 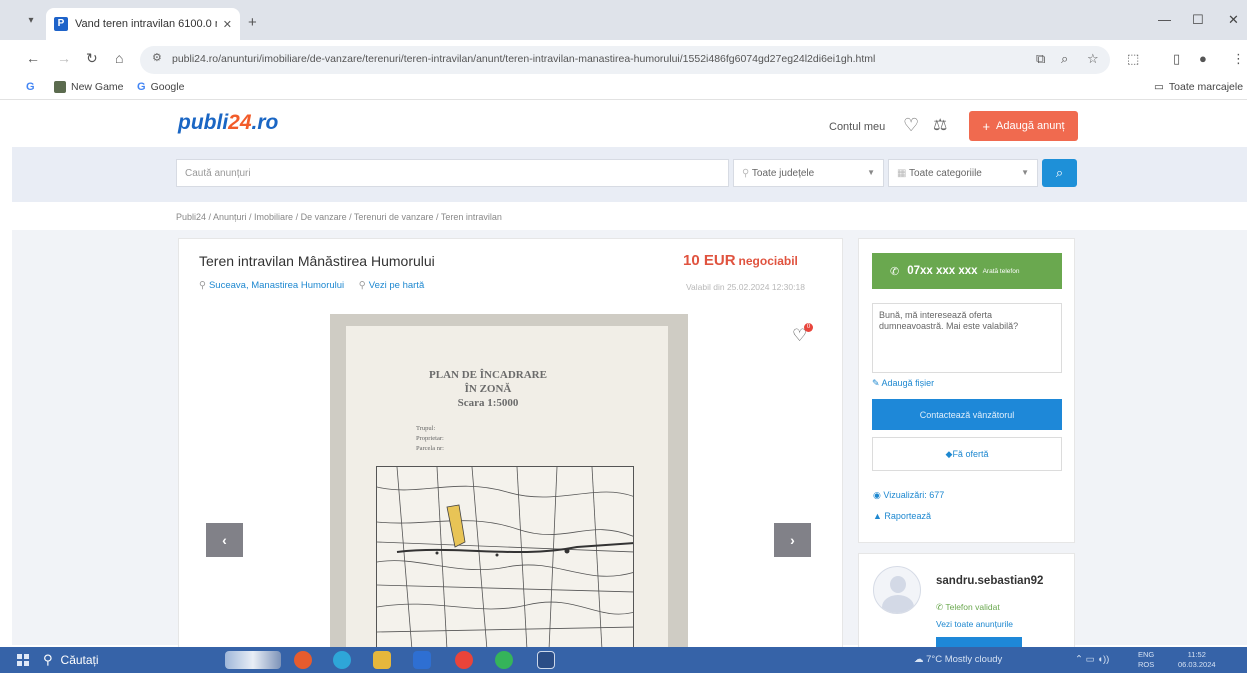 I want to click on calculator-icon, so click(x=546, y=660).